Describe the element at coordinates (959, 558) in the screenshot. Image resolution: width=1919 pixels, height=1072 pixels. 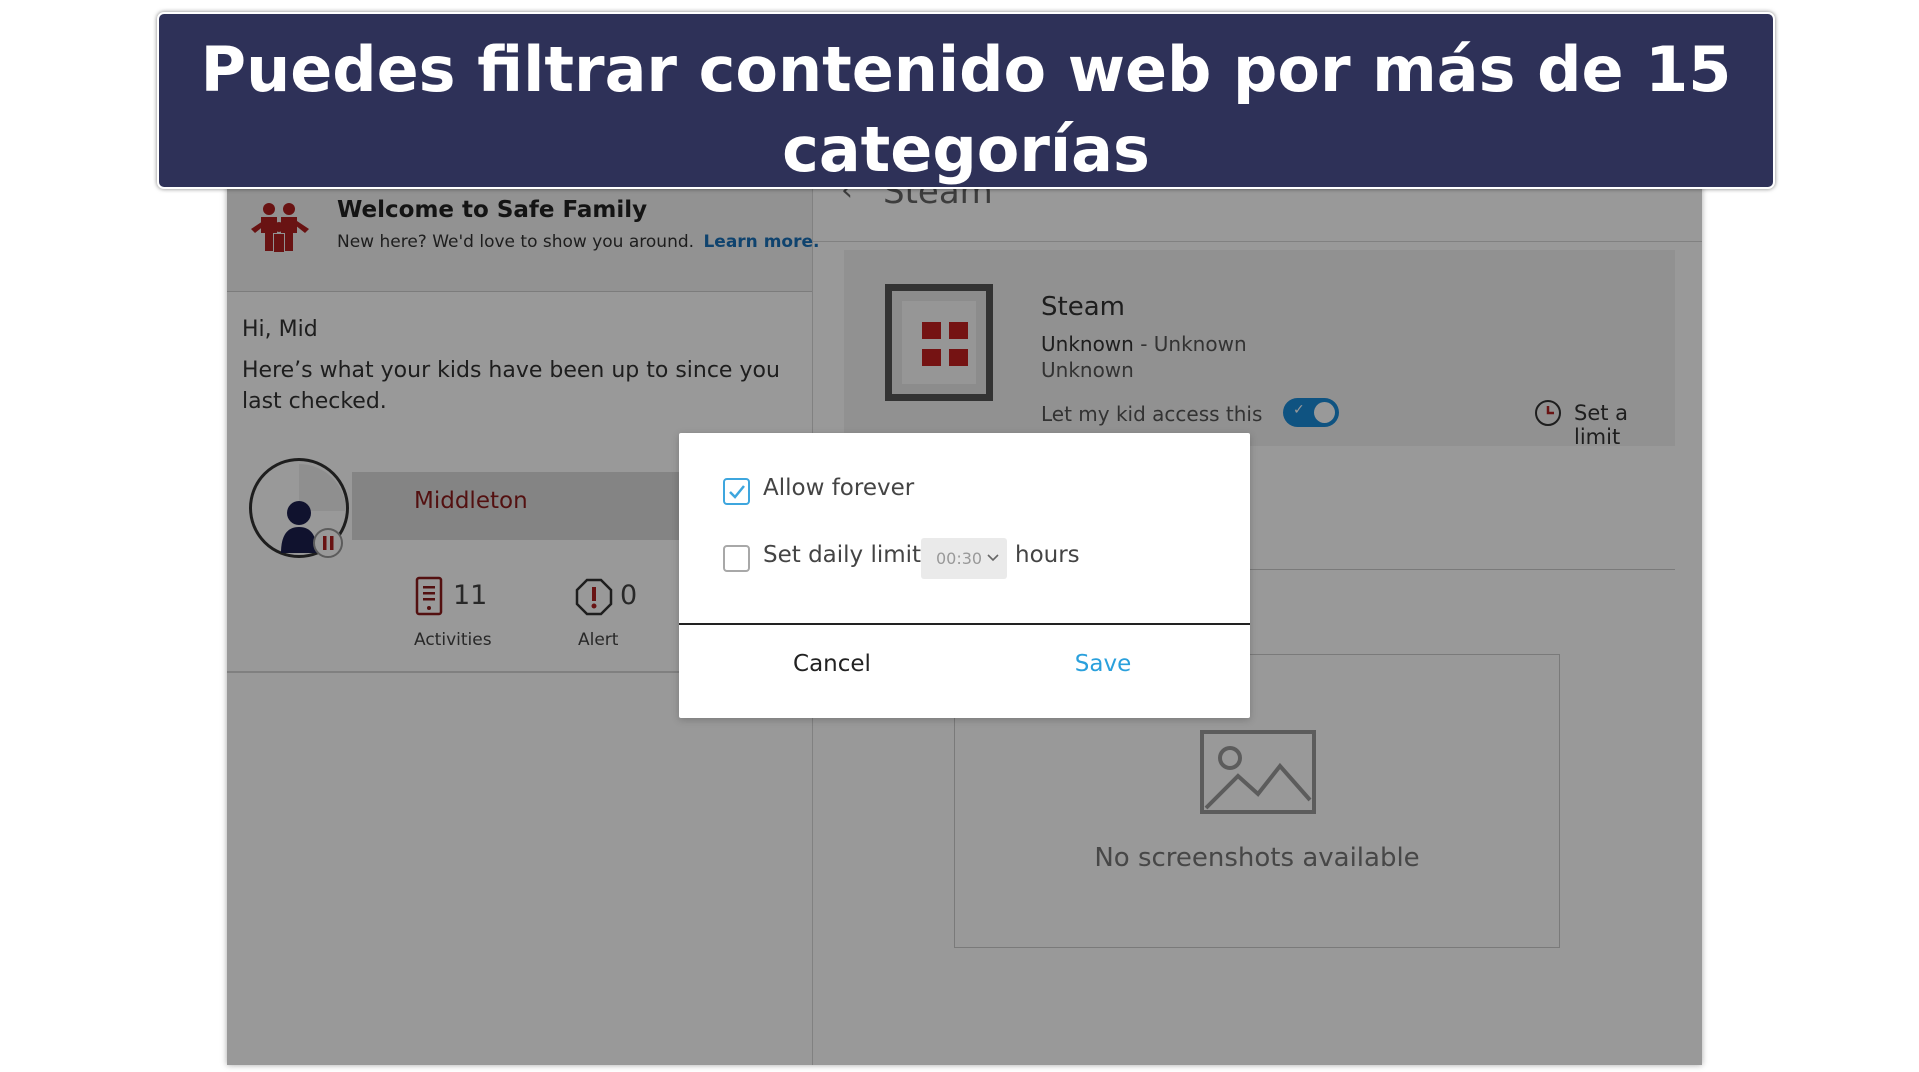
I see `daily-limit-value: 00:30` at that location.